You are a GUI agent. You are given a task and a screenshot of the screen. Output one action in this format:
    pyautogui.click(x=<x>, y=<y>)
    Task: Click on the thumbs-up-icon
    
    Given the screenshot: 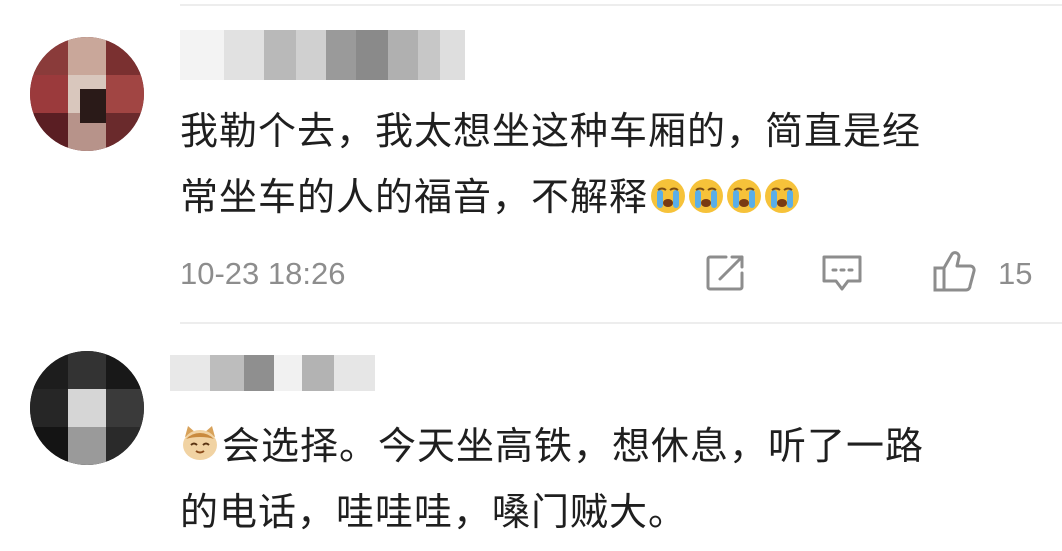 What is the action you would take?
    pyautogui.click(x=954, y=271)
    